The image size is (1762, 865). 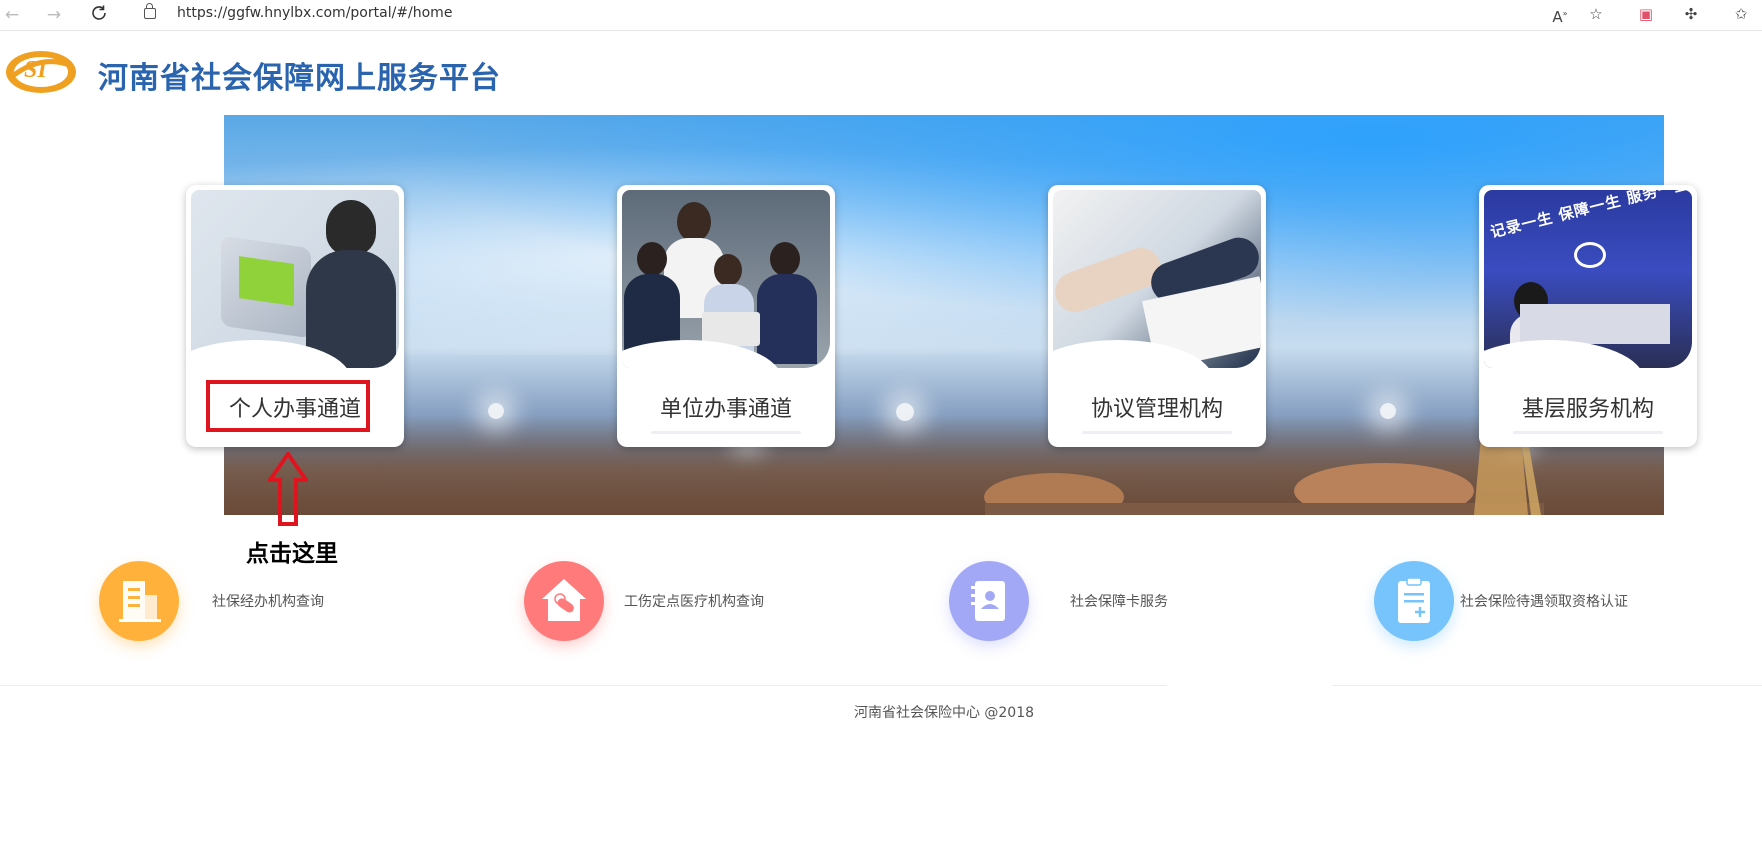 What do you see at coordinates (1544, 601) in the screenshot?
I see `service-link-benefit-certification: 社会保险待遇领取资格认证` at bounding box center [1544, 601].